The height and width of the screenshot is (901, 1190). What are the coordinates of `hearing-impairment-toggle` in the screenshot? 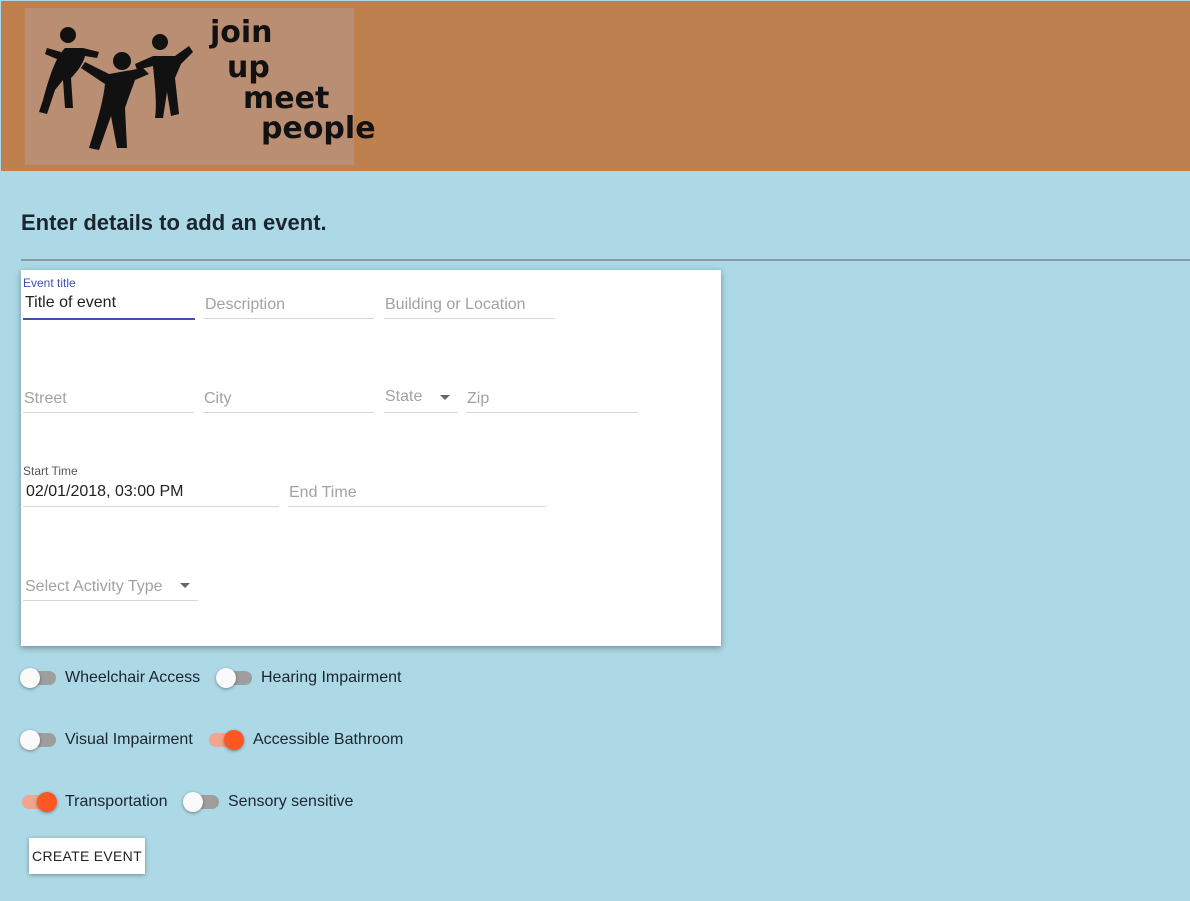 It's located at (236, 677).